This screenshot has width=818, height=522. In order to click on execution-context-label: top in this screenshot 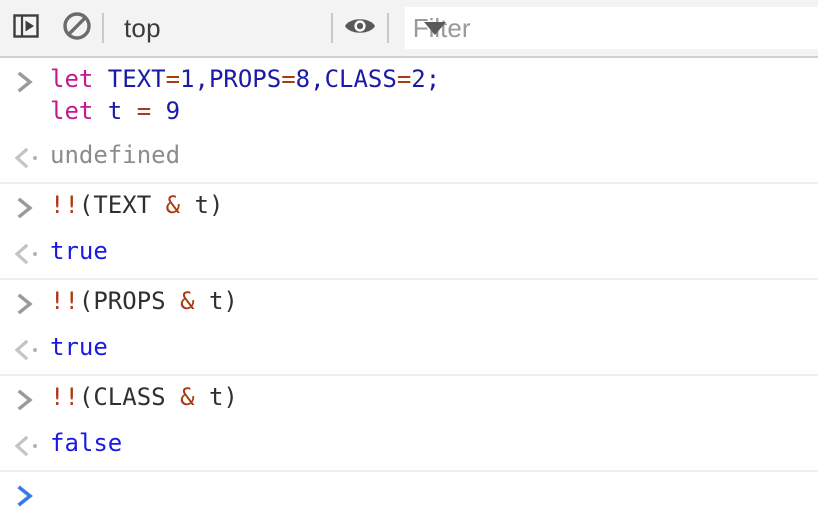, I will do `click(142, 28)`.